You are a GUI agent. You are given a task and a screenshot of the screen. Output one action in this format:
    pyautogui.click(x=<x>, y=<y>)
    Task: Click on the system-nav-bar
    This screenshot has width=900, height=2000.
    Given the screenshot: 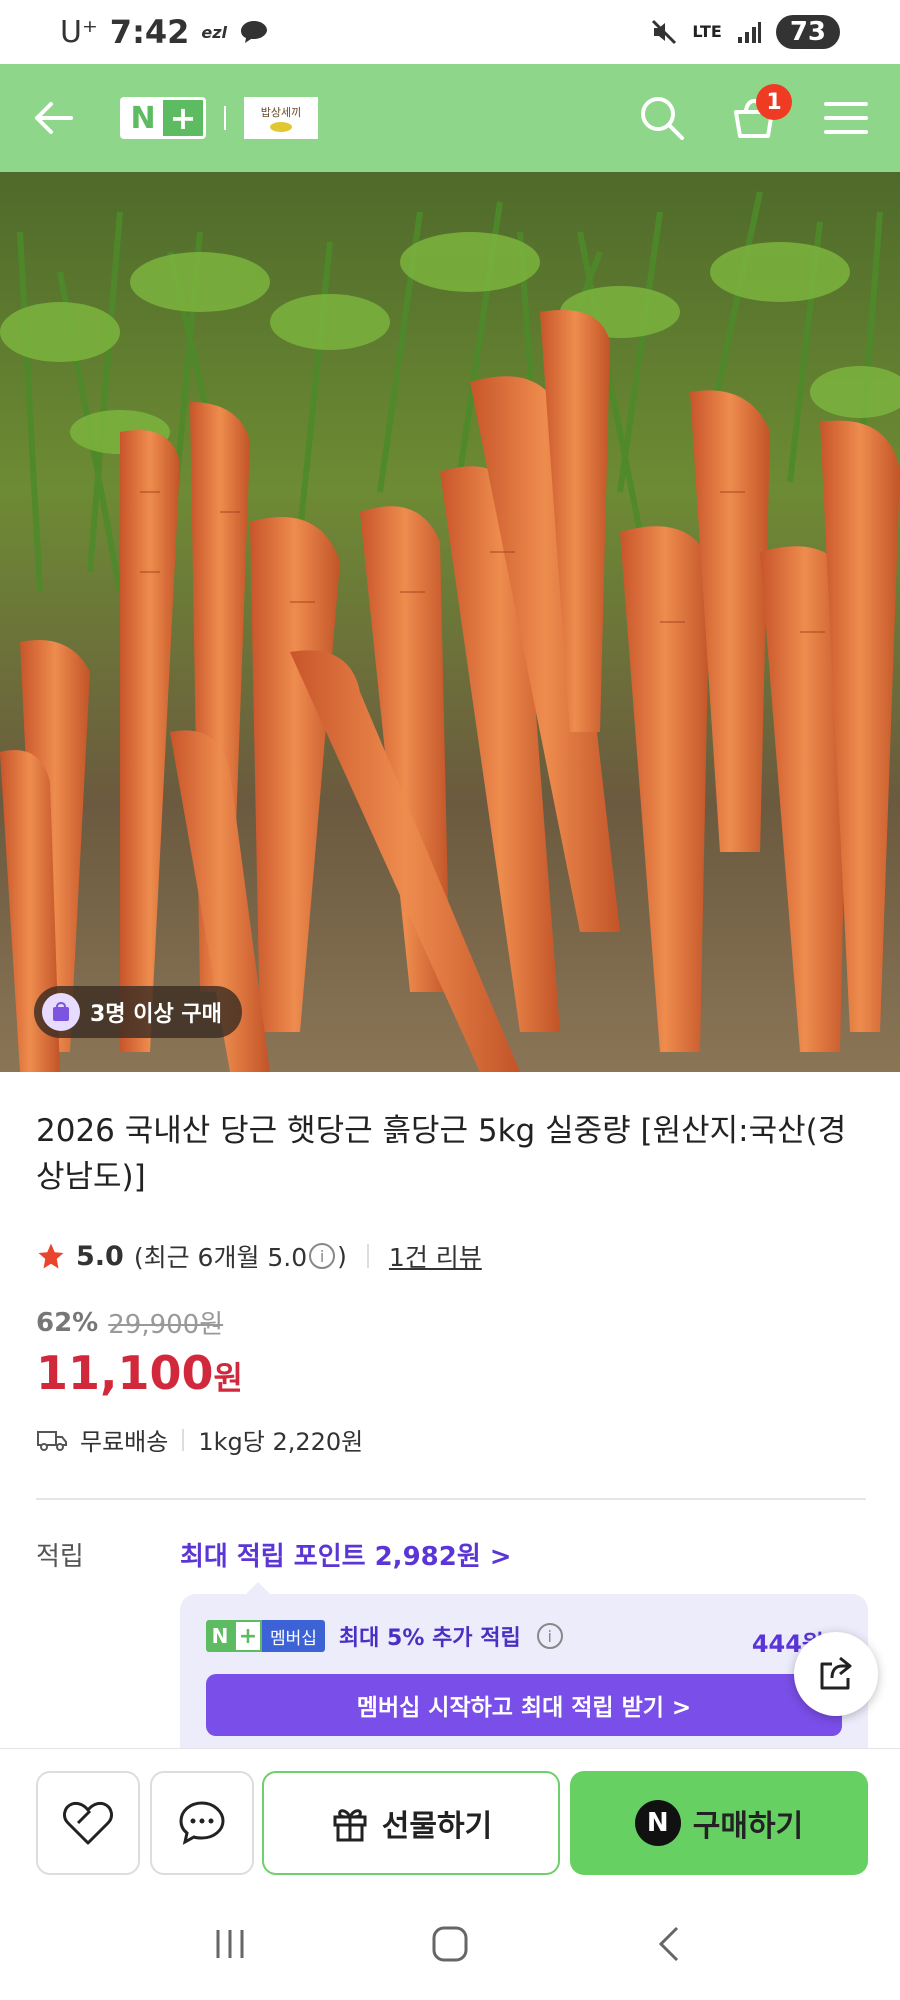 What is the action you would take?
    pyautogui.click(x=450, y=1944)
    